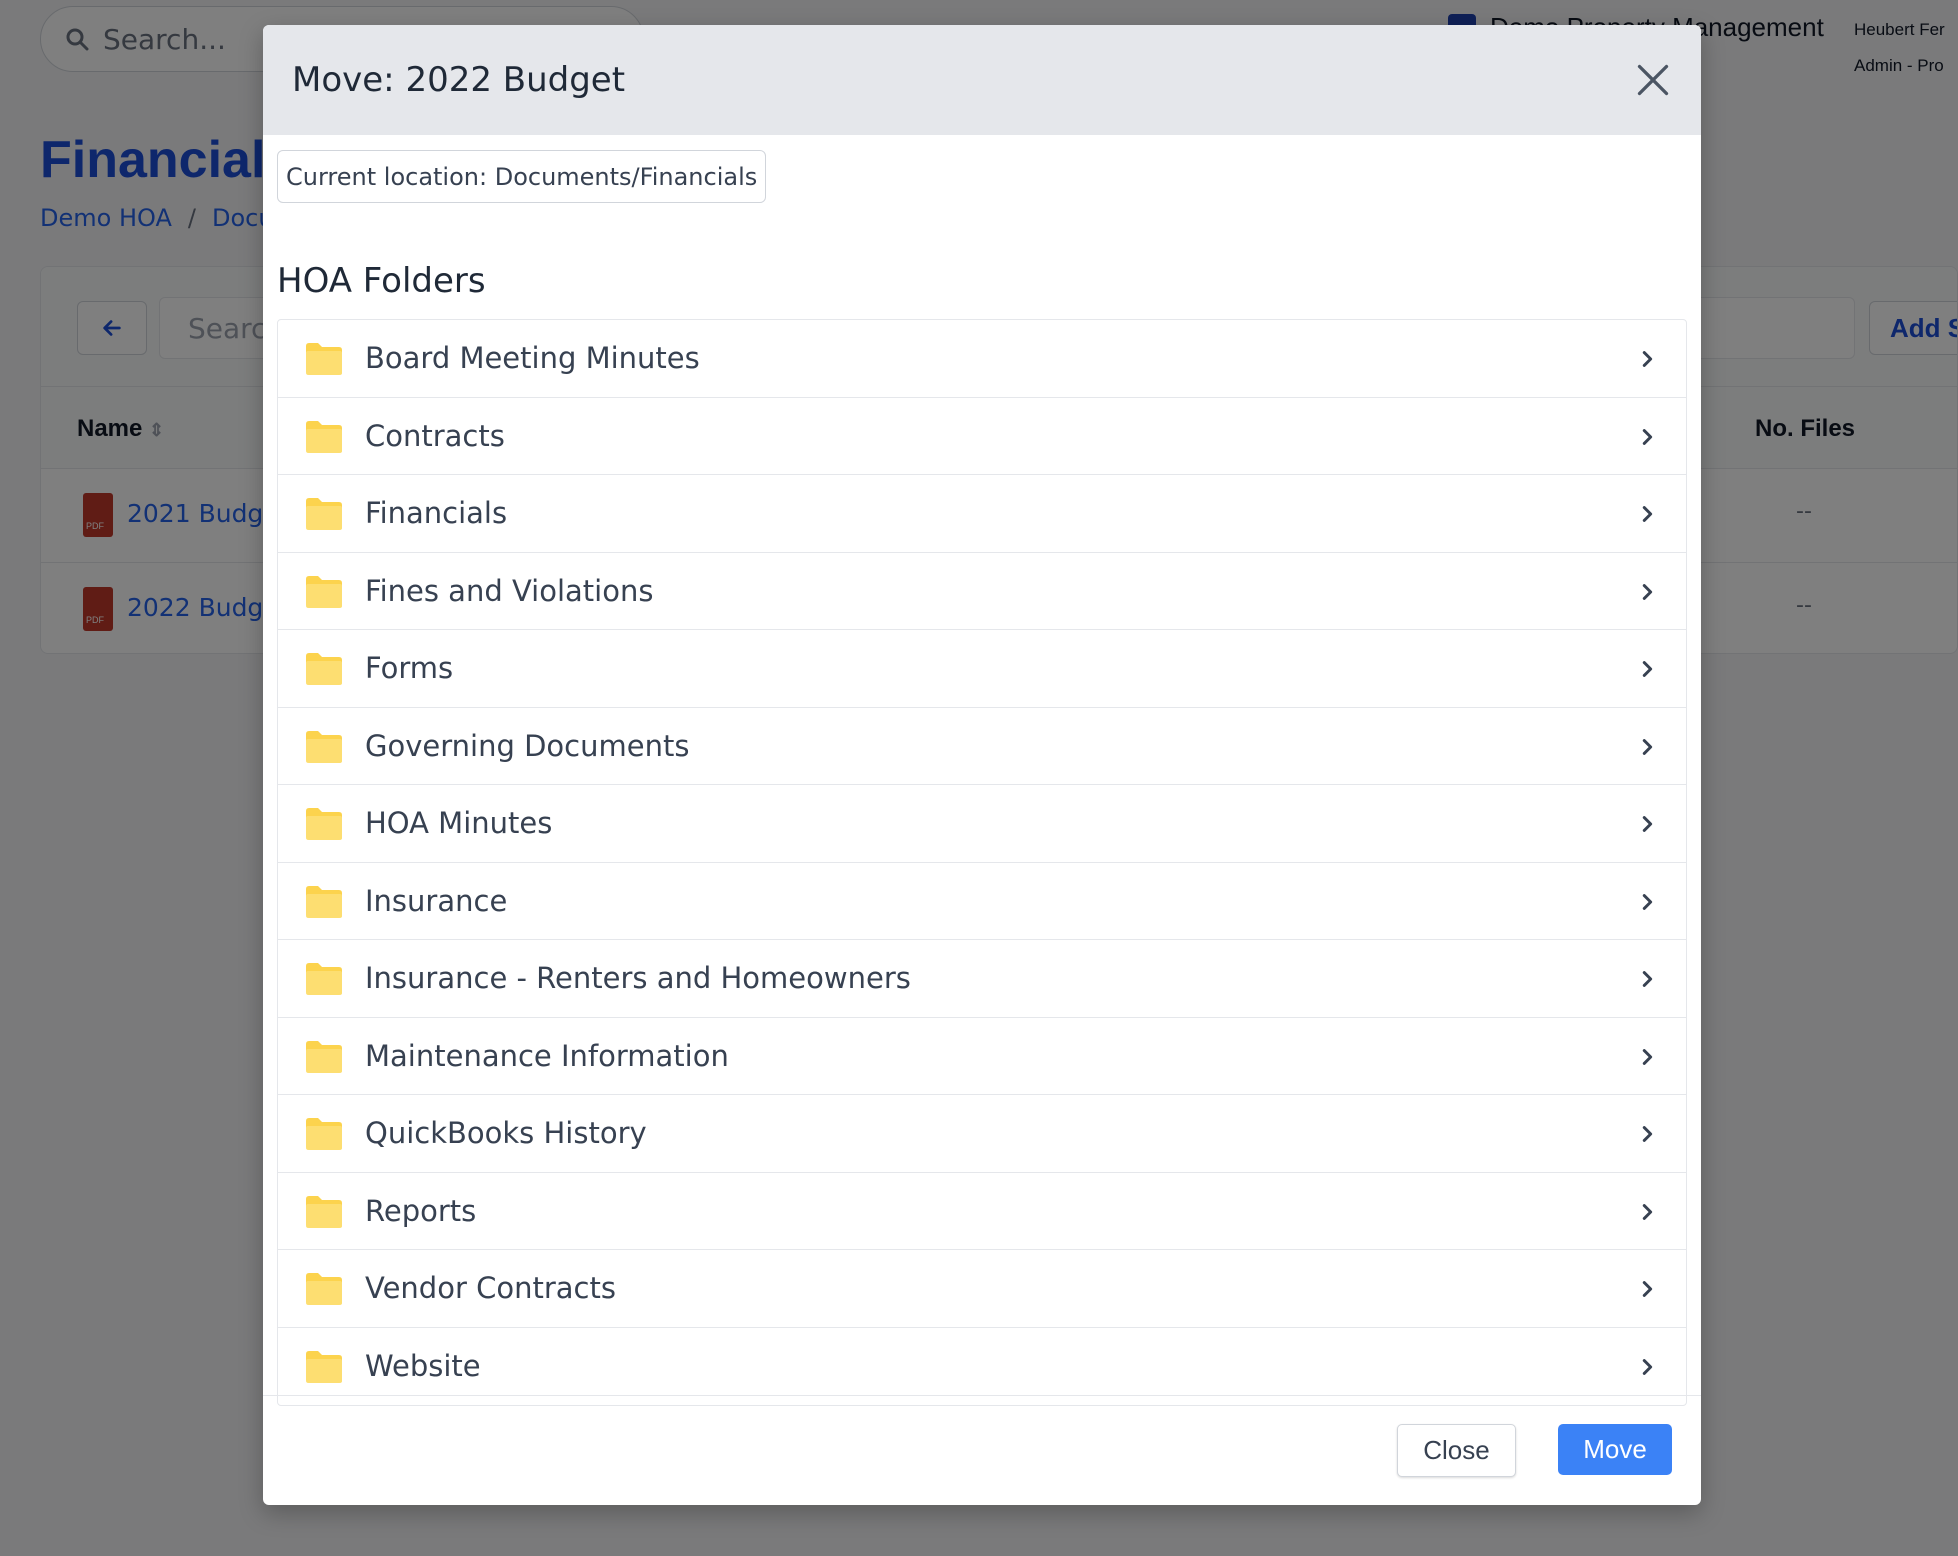 The image size is (1958, 1556). I want to click on folder-item: Reports, so click(982, 1211).